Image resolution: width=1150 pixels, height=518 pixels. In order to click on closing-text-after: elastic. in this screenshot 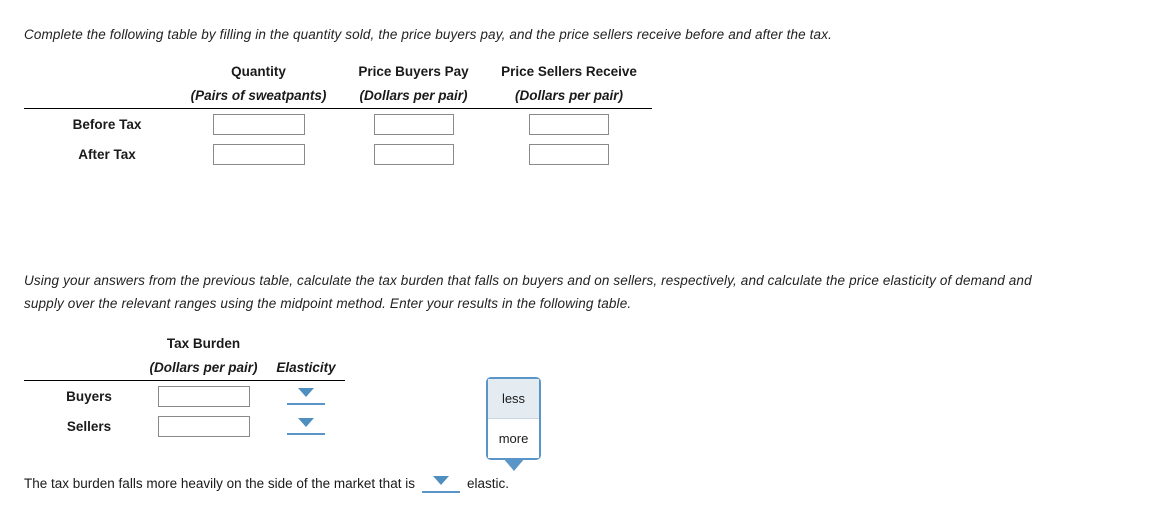, I will do `click(487, 483)`.